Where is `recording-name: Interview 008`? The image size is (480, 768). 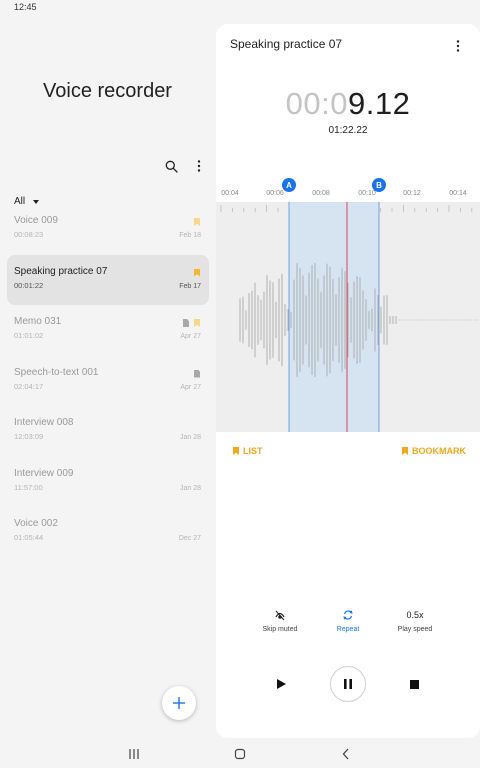
recording-name: Interview 008 is located at coordinates (44, 422).